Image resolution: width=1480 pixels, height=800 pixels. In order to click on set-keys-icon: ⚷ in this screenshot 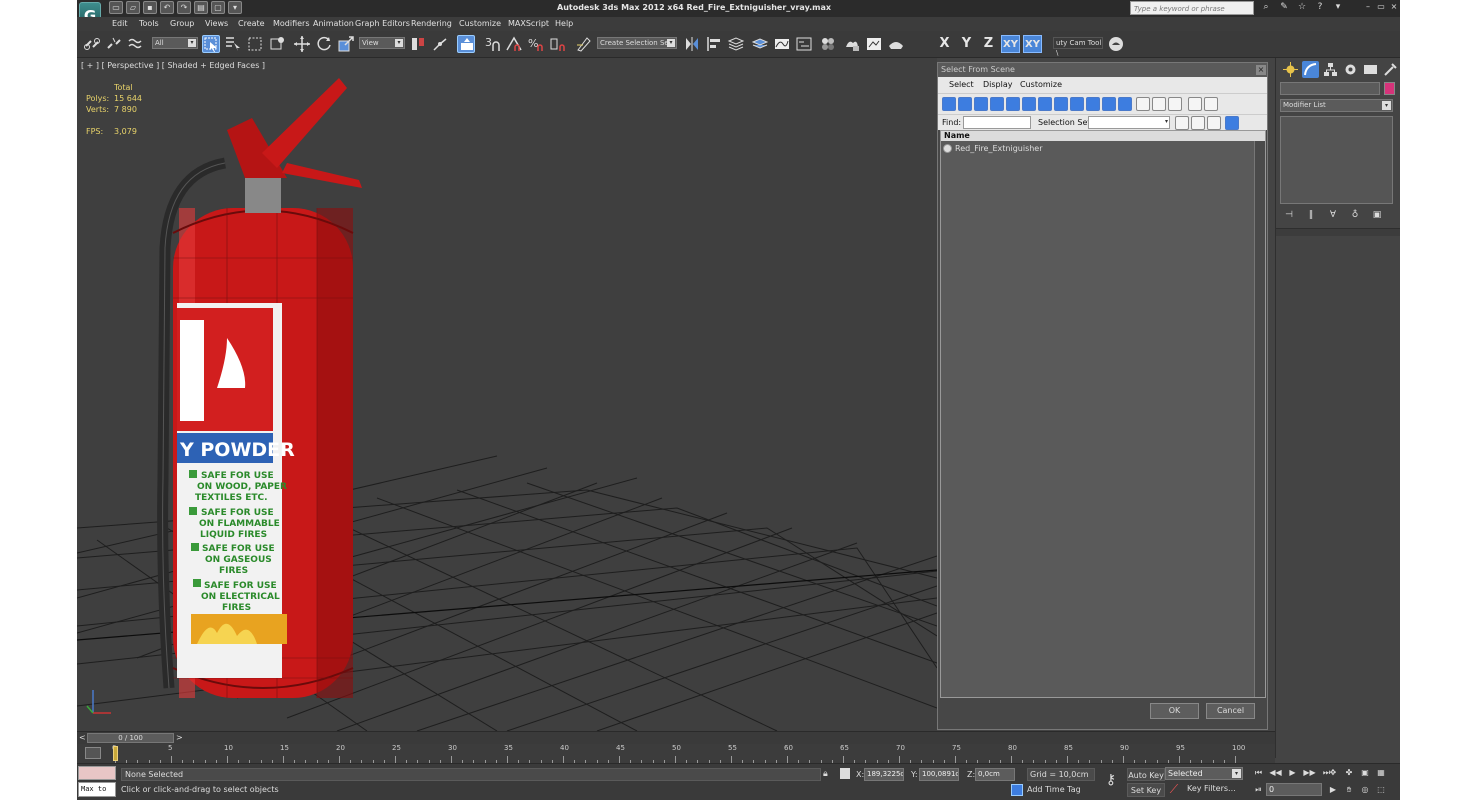, I will do `click(1111, 780)`.